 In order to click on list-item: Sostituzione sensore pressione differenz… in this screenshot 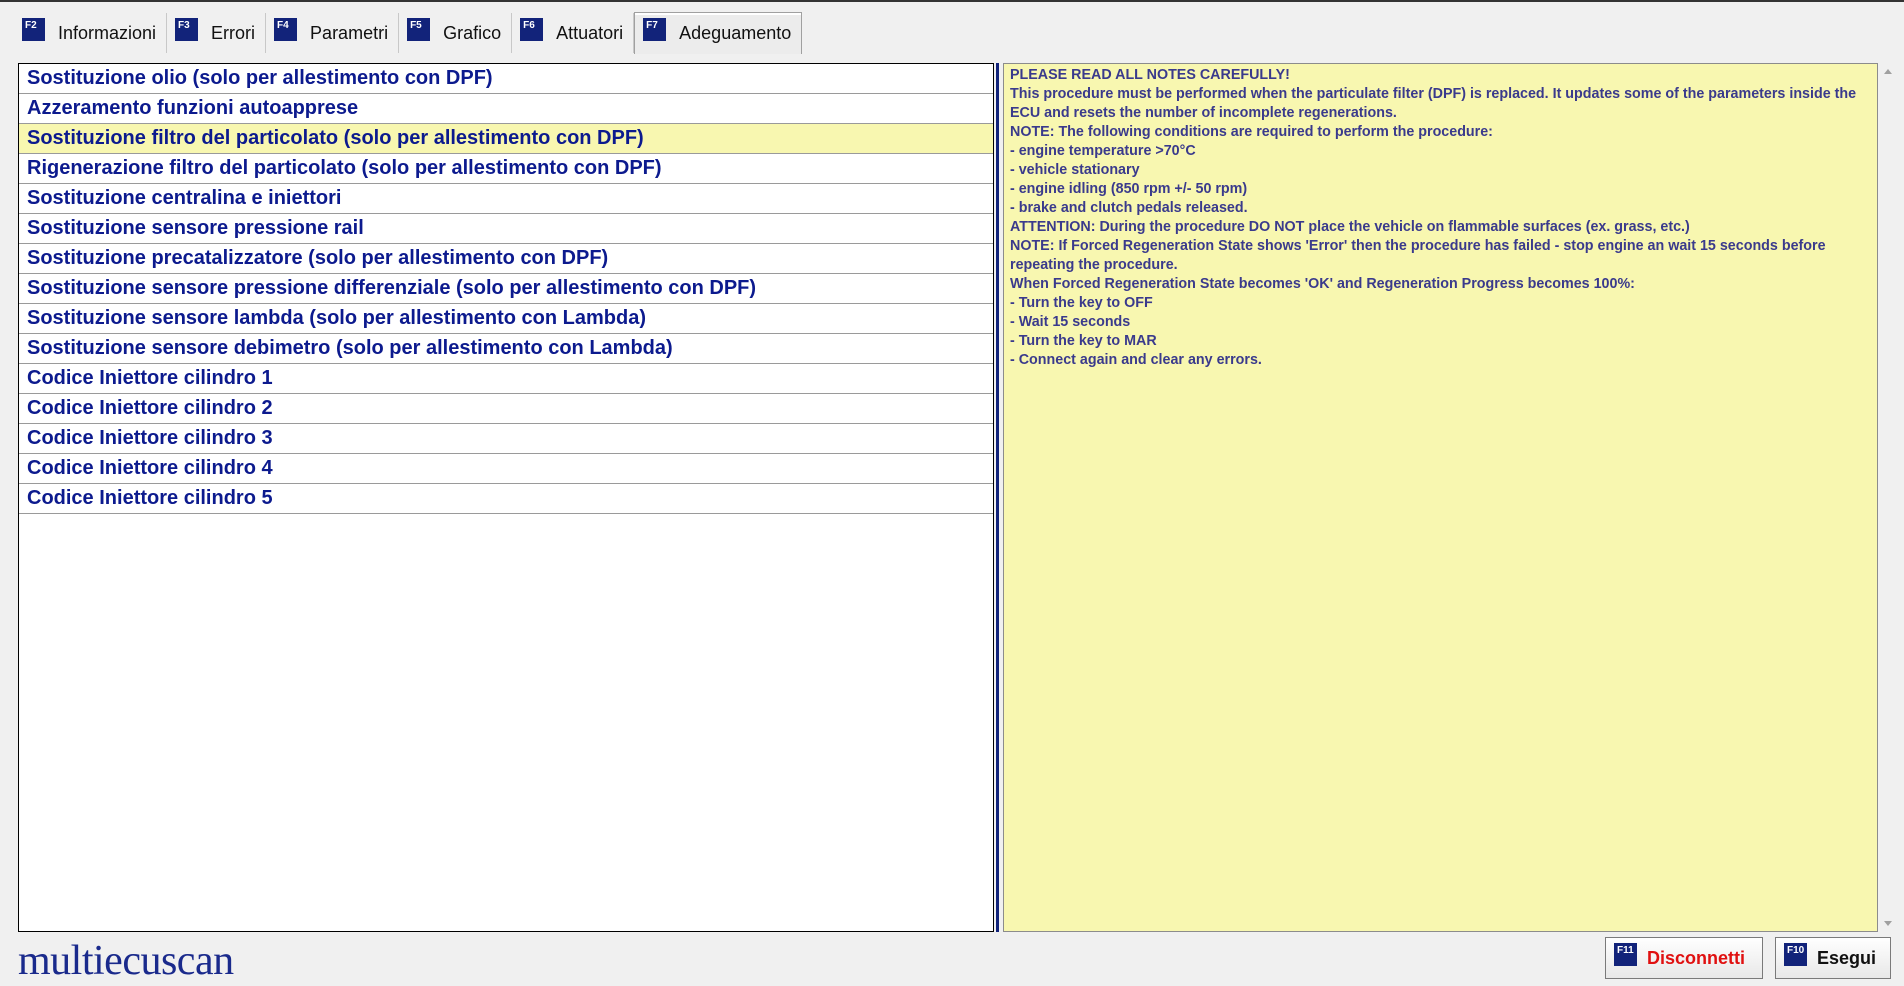, I will do `click(506, 289)`.